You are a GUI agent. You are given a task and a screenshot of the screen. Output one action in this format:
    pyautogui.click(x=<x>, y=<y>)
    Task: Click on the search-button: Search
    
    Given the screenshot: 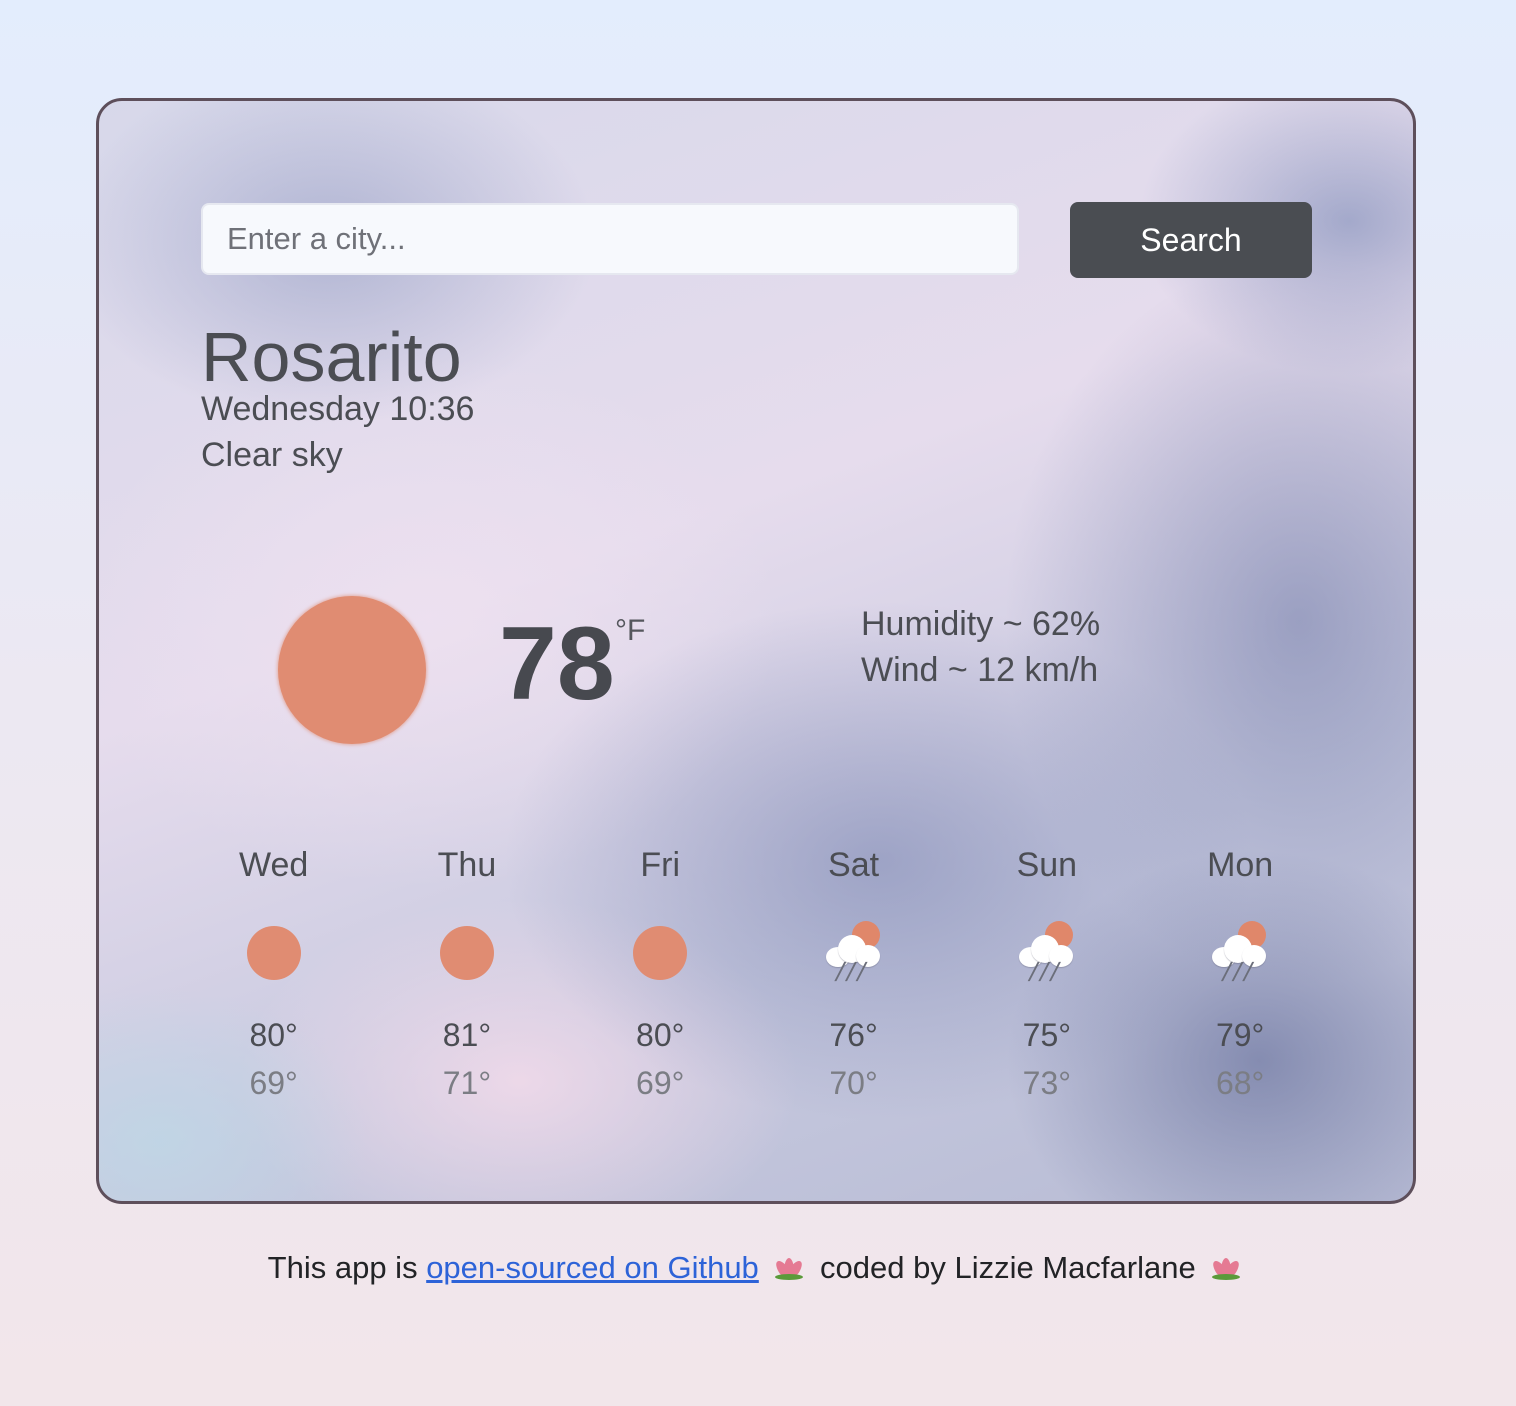 What is the action you would take?
    pyautogui.click(x=1191, y=240)
    